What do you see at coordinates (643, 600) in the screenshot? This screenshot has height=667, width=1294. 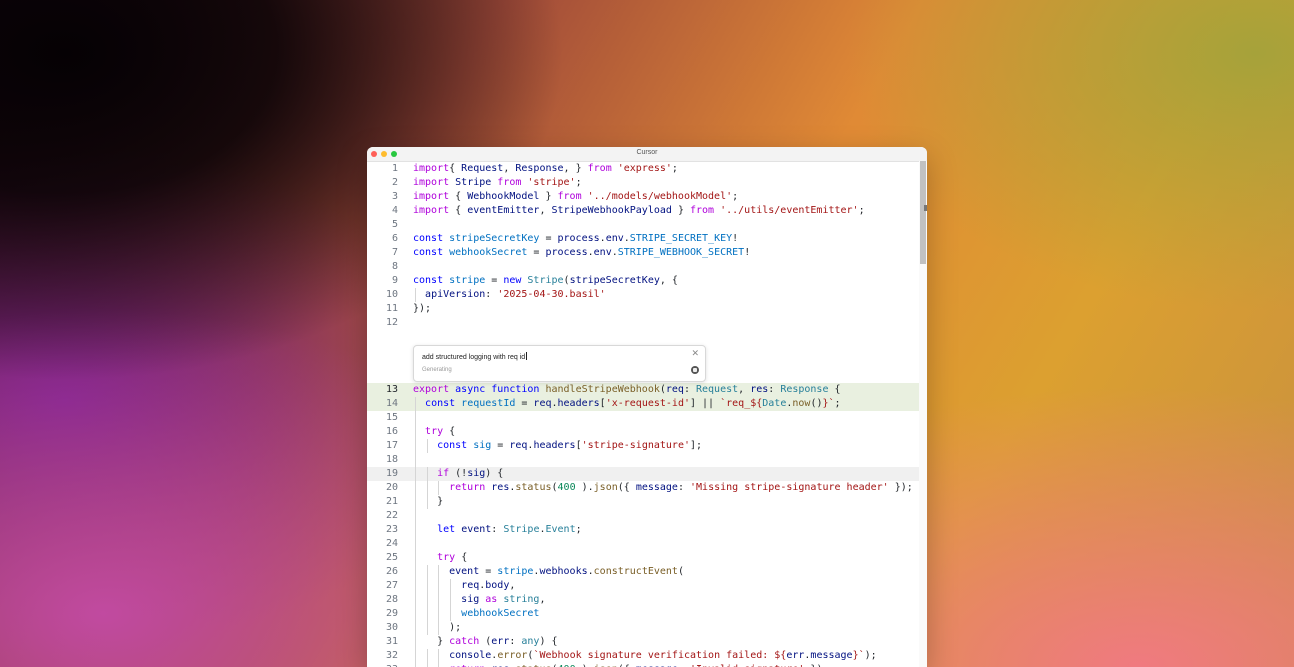 I see `code-line: 28 sig as string,` at bounding box center [643, 600].